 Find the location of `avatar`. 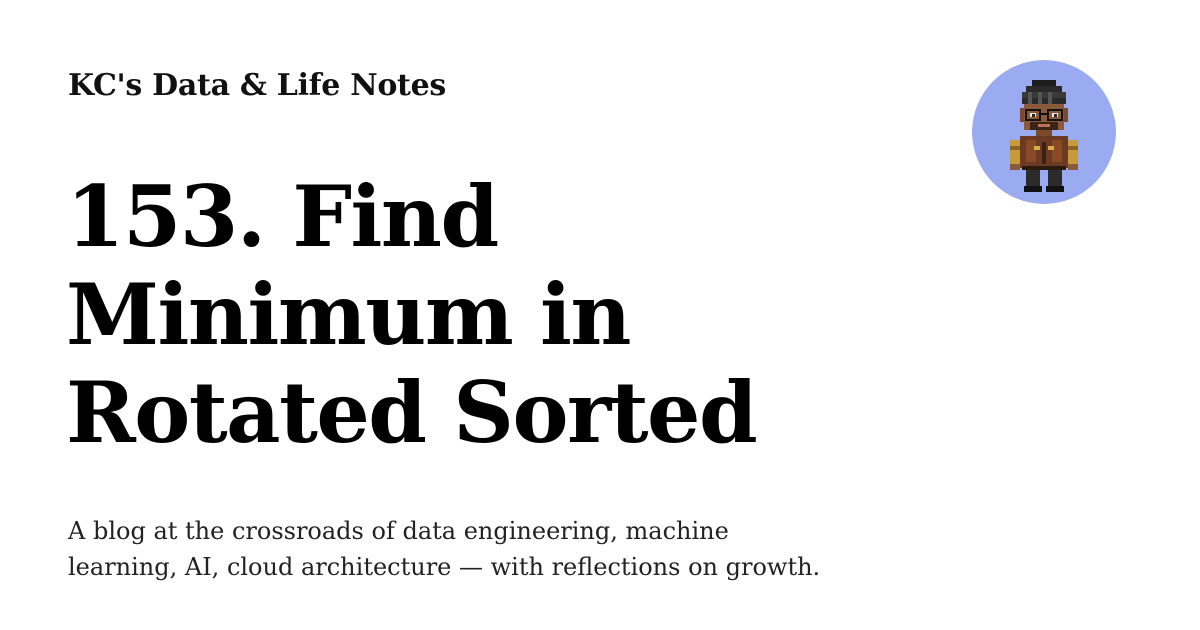

avatar is located at coordinates (1044, 132).